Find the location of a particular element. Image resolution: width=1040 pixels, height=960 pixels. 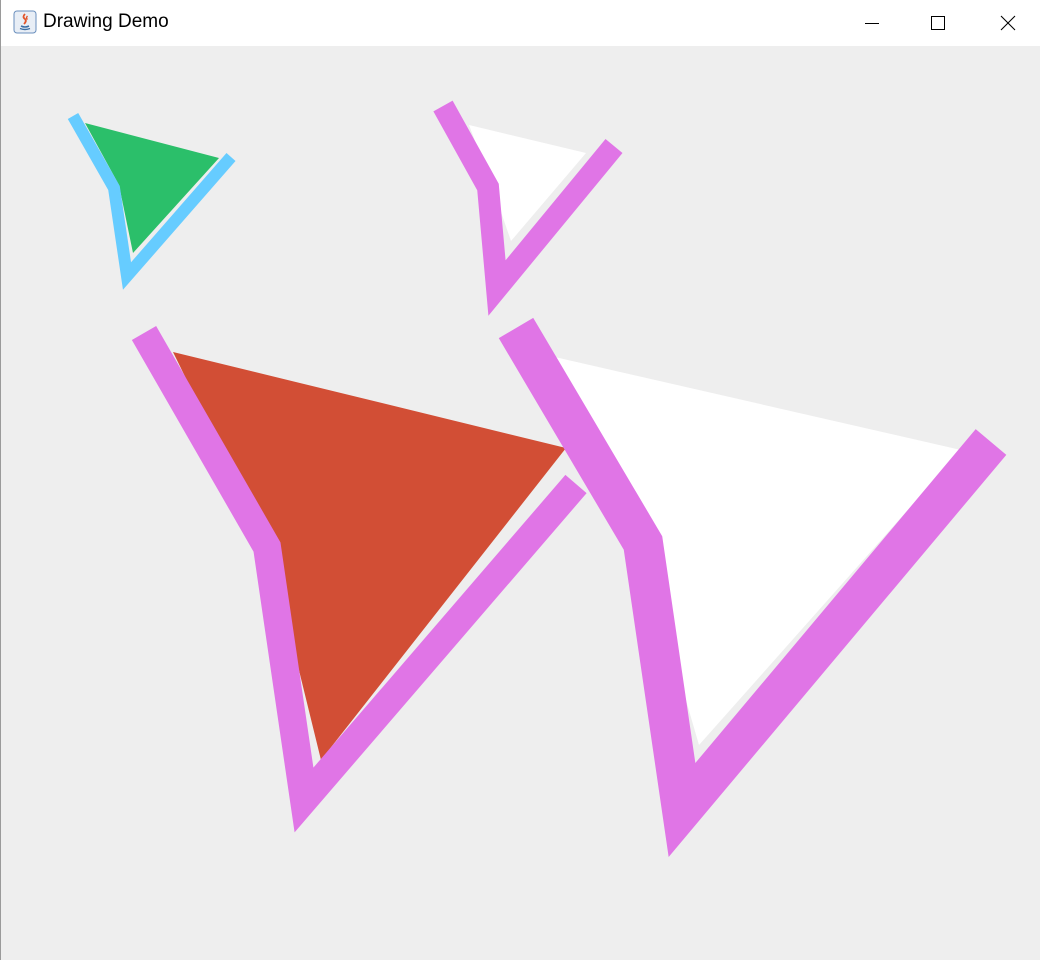

java-app-icon is located at coordinates (25, 22).